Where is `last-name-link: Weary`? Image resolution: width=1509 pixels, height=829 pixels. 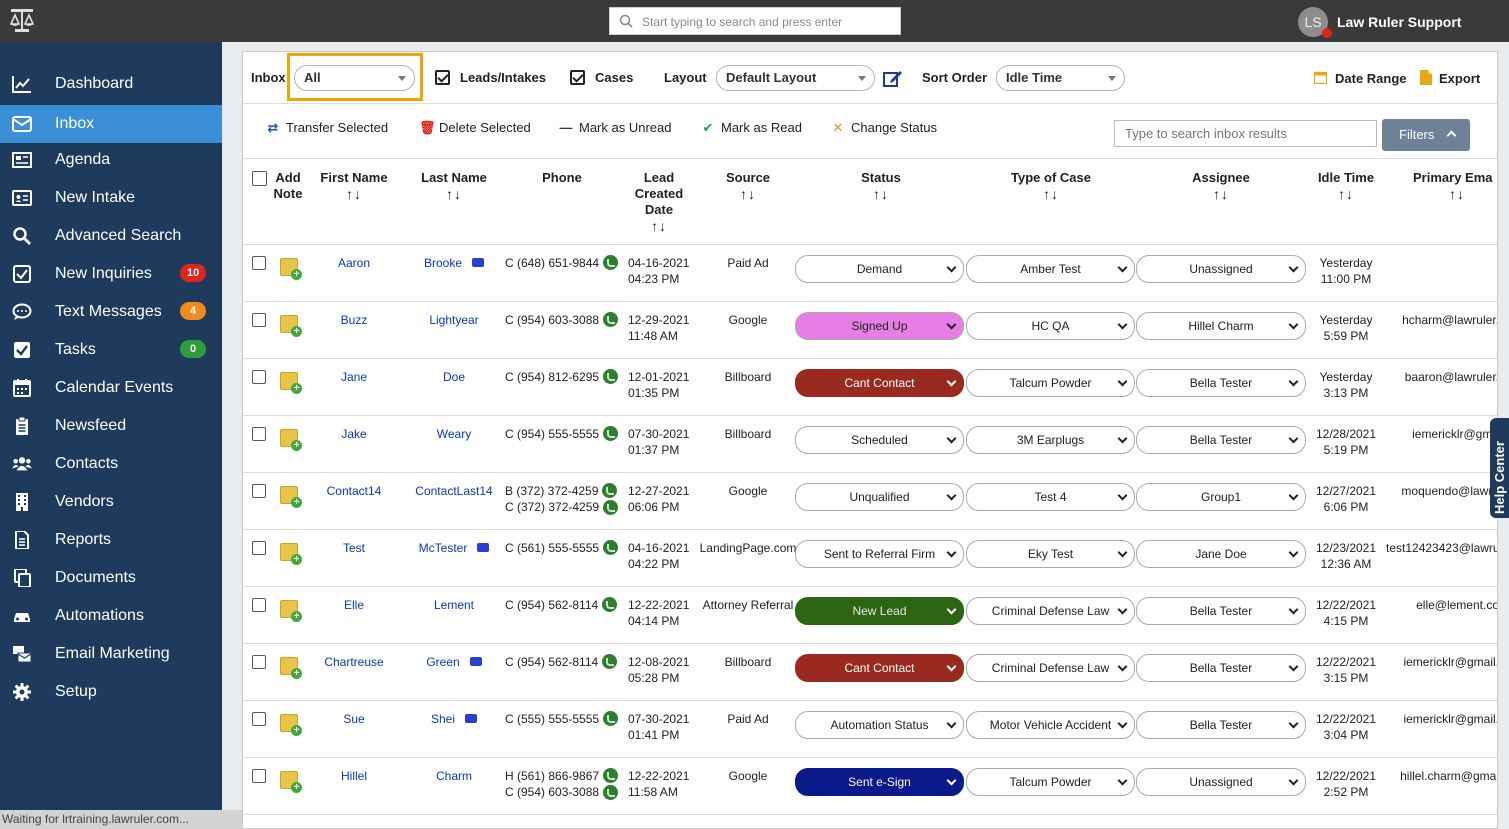 last-name-link: Weary is located at coordinates (454, 434).